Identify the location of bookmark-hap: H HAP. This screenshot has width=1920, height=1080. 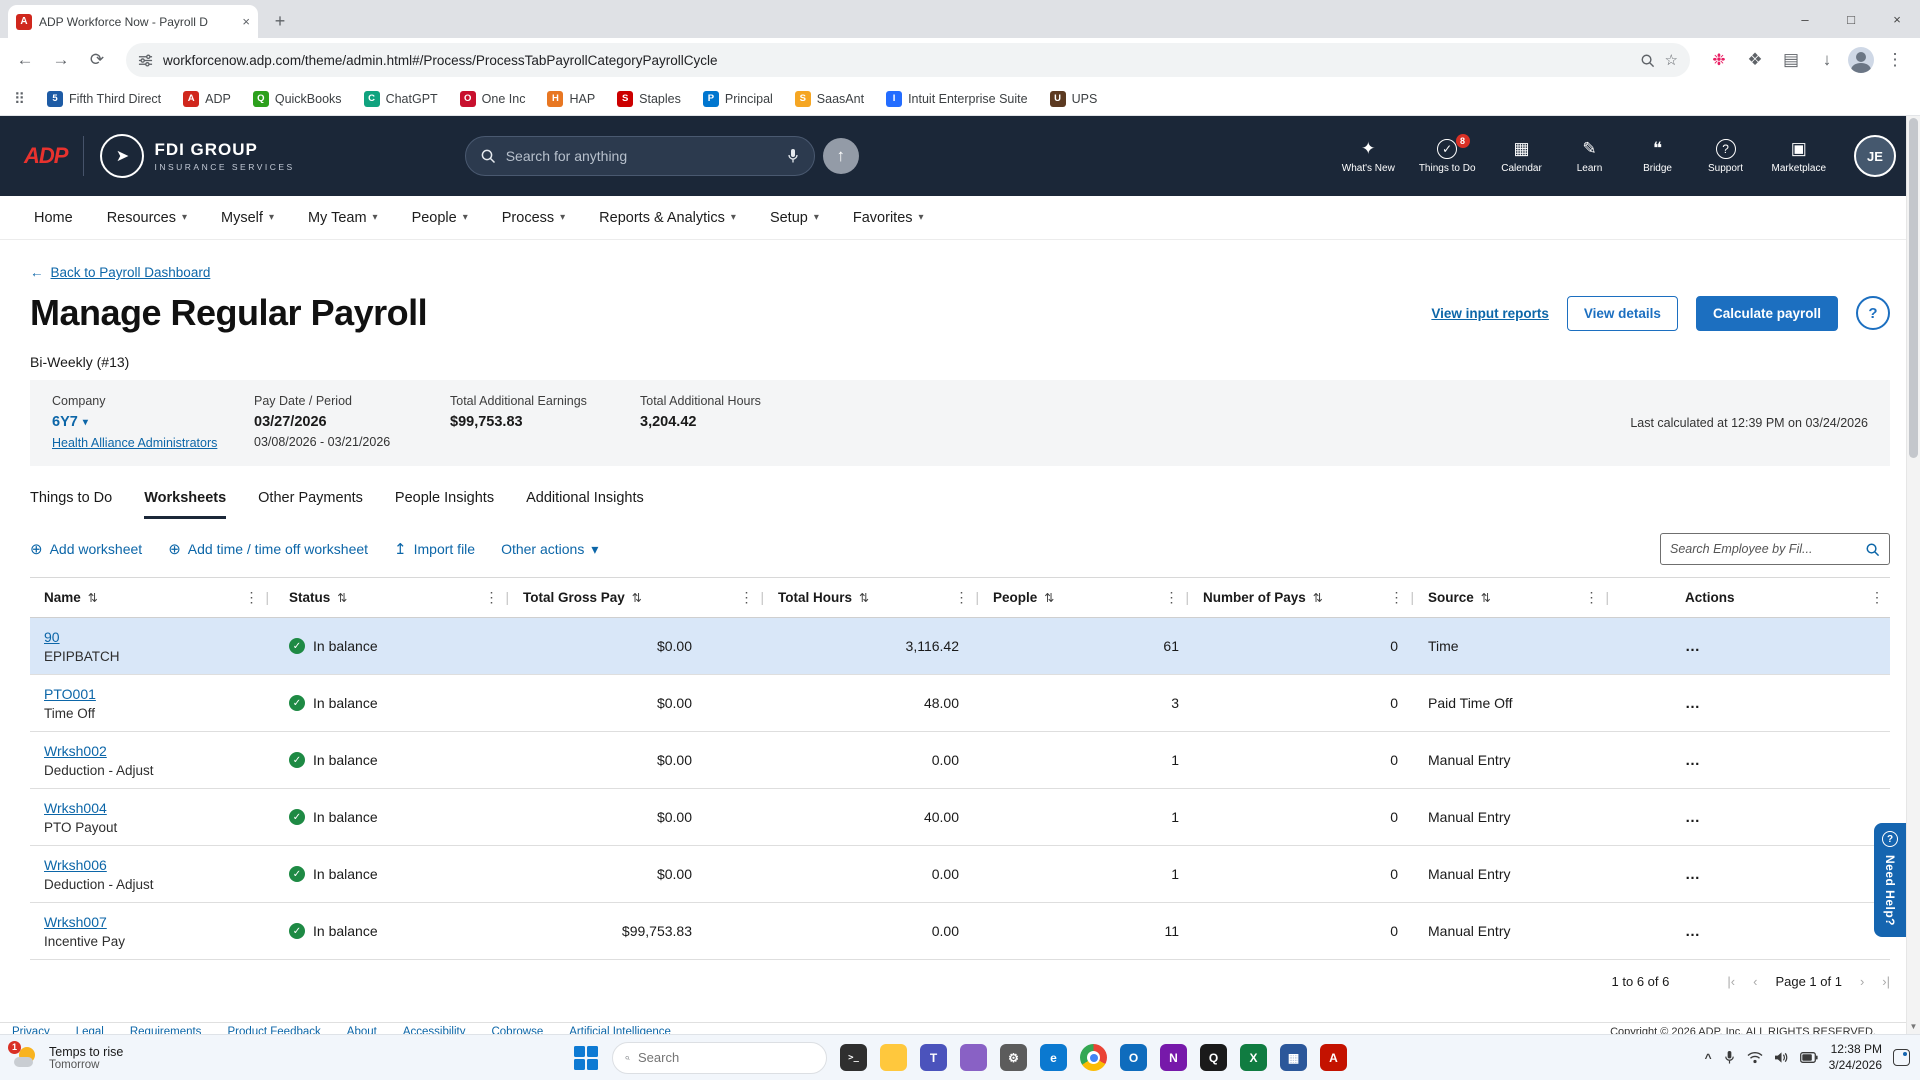
(571, 98).